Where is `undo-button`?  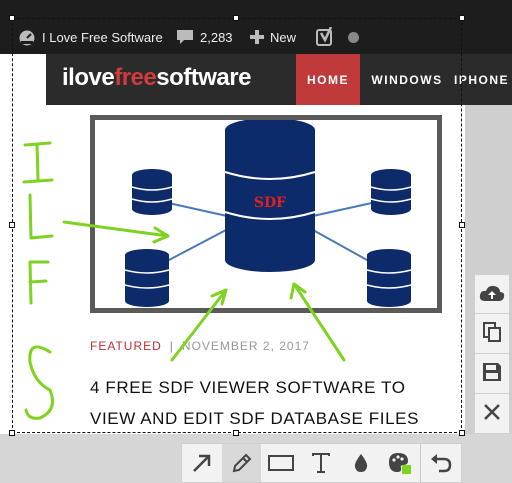 undo-button is located at coordinates (441, 463).